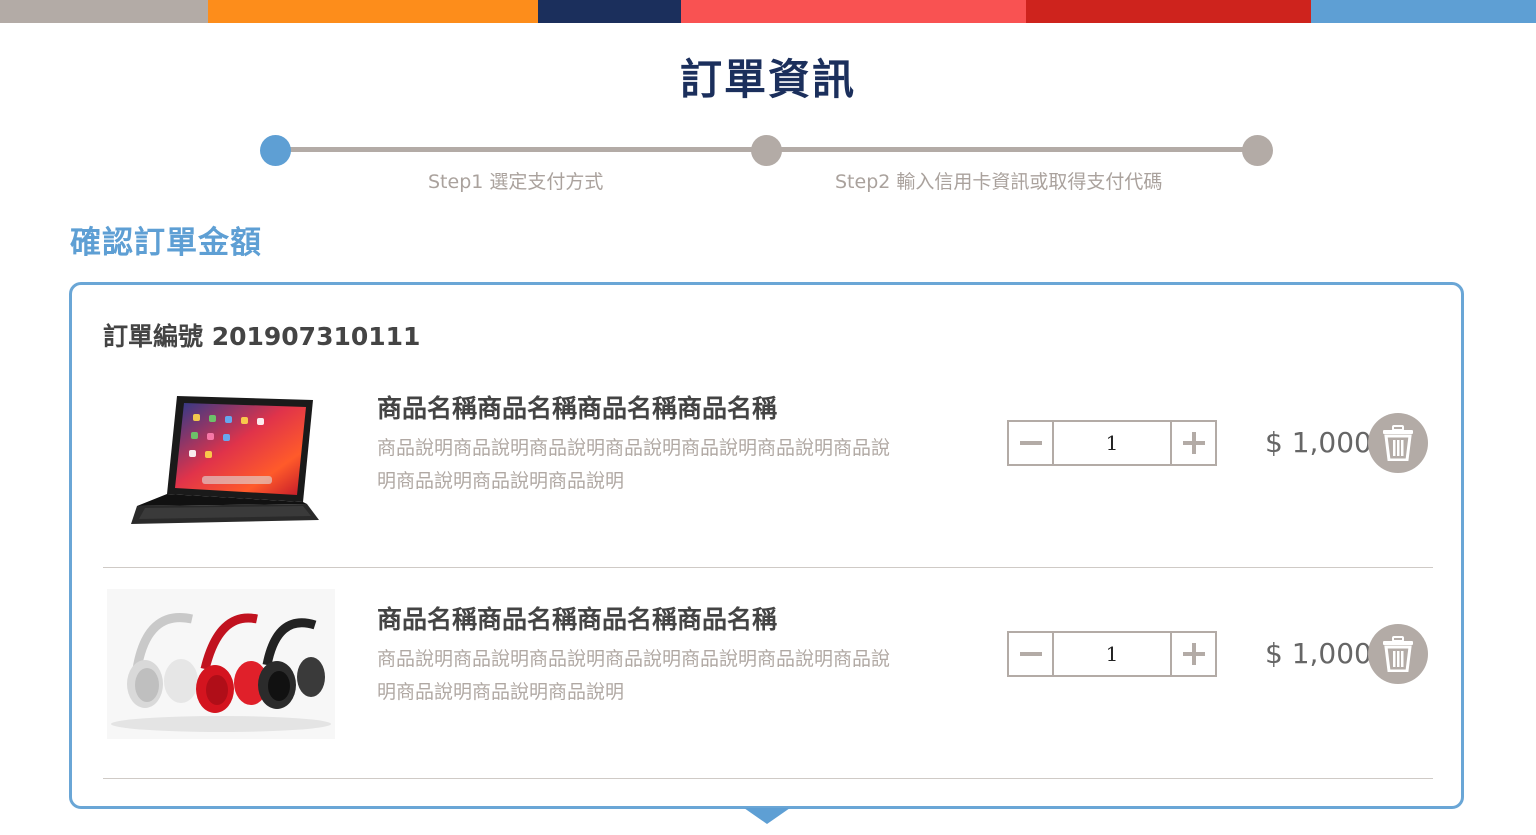  Describe the element at coordinates (999, 182) in the screenshot. I see `step-2-label: Step2 輸入信用卡資訊或取得支付代碼` at that location.